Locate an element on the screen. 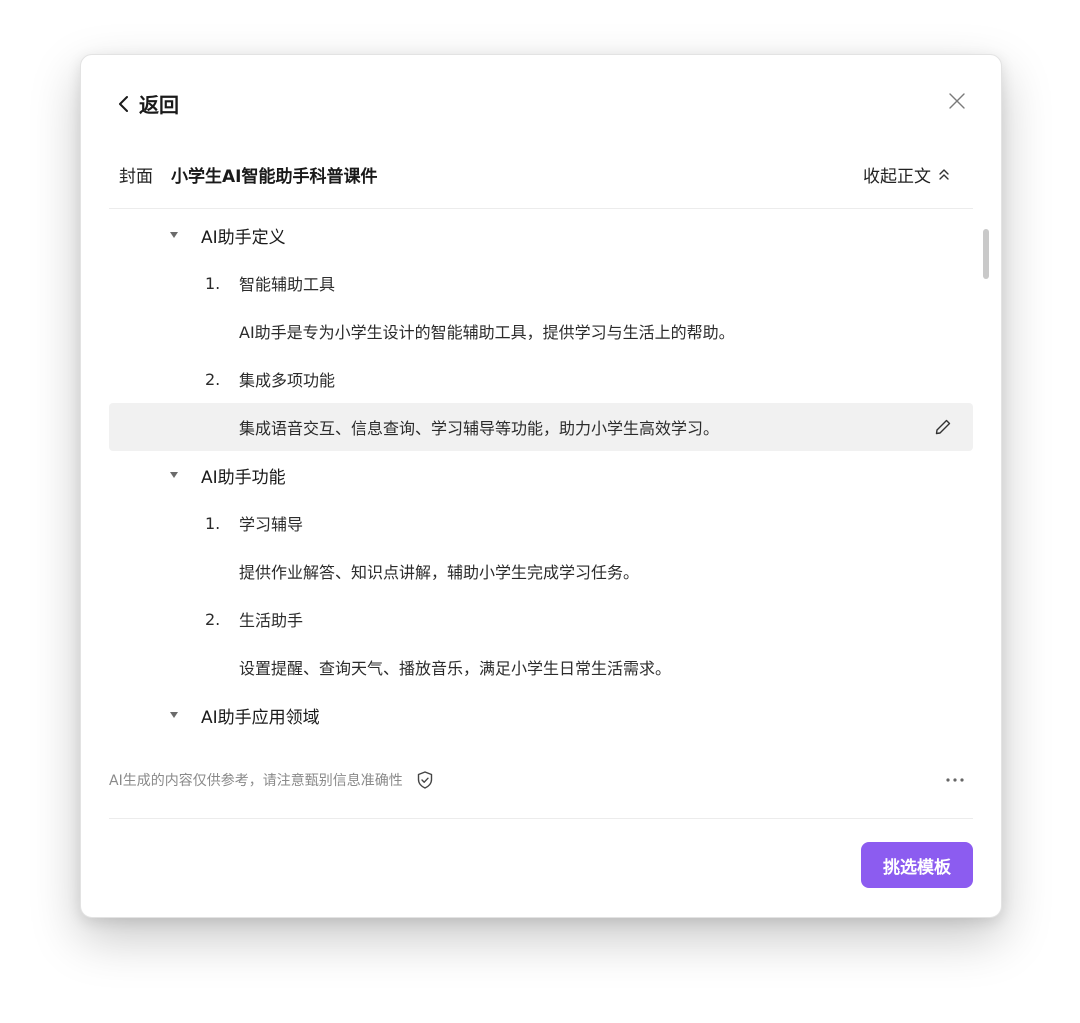 This screenshot has height=1023, width=1080. deck-title: 小学生AI智能助手科普课件 is located at coordinates (274, 176).